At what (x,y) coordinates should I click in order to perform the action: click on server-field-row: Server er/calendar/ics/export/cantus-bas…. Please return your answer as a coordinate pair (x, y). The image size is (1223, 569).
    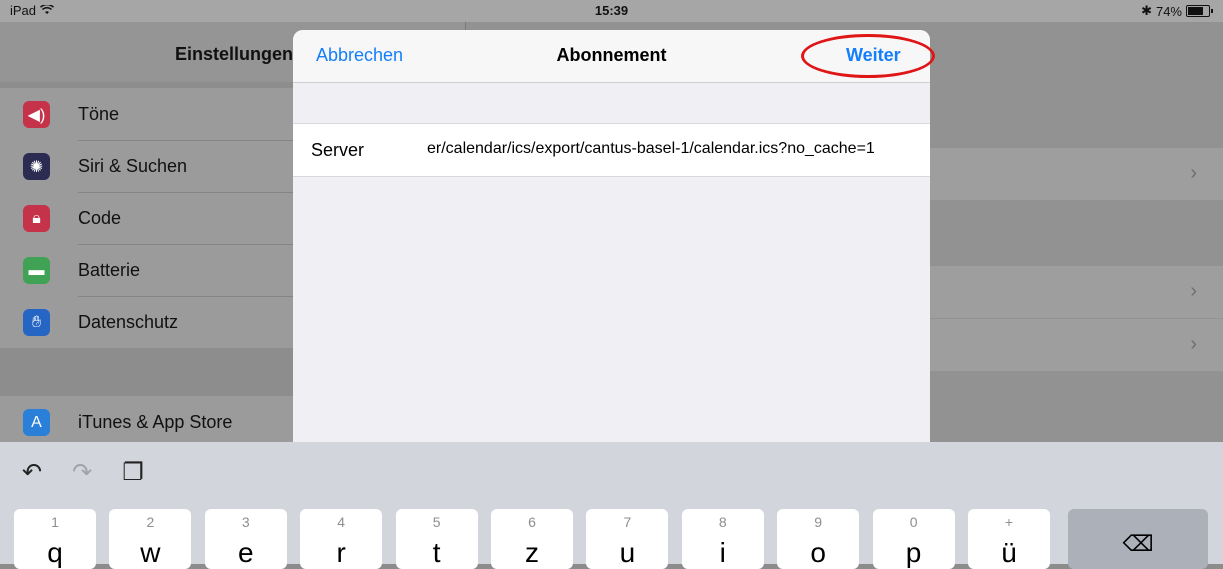
    Looking at the image, I should click on (611, 150).